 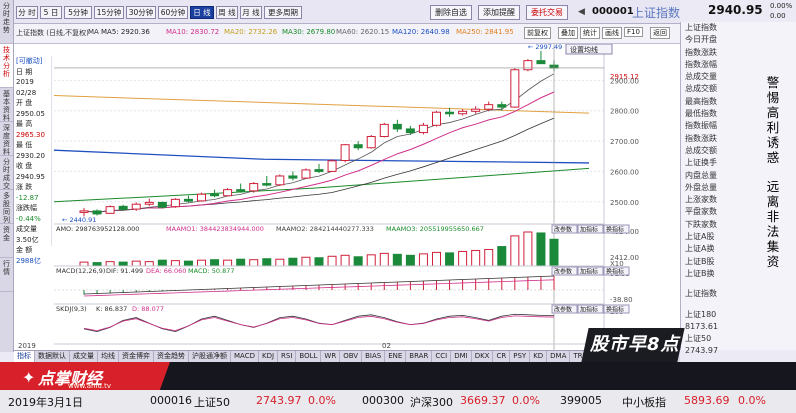 What do you see at coordinates (461, 356) in the screenshot?
I see `indicator-tab: DMI` at bounding box center [461, 356].